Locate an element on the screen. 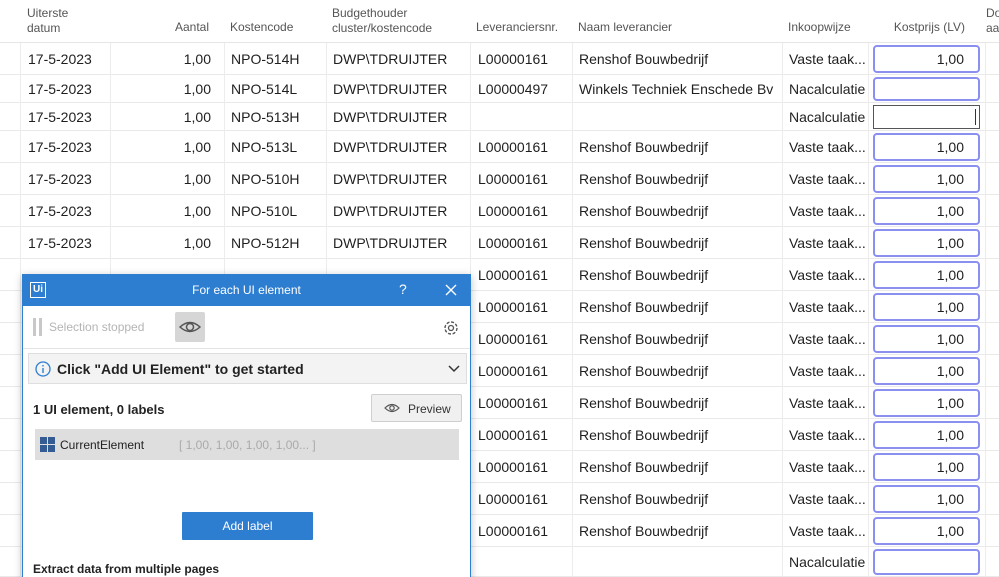  preview-label: Preview is located at coordinates (429, 409).